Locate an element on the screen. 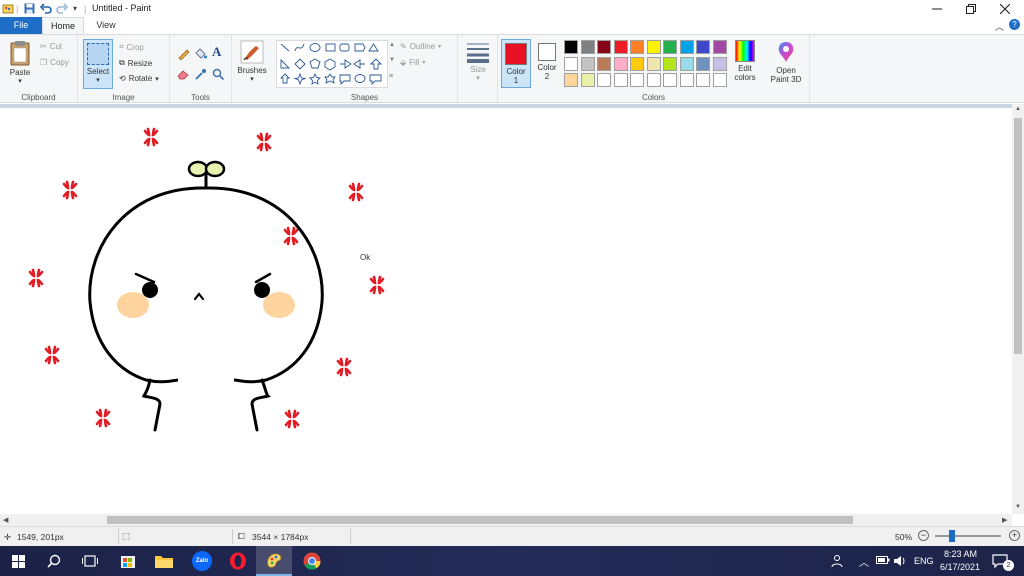 This screenshot has height=576, width=1024. clock-date: 6/17/2021 is located at coordinates (960, 567).